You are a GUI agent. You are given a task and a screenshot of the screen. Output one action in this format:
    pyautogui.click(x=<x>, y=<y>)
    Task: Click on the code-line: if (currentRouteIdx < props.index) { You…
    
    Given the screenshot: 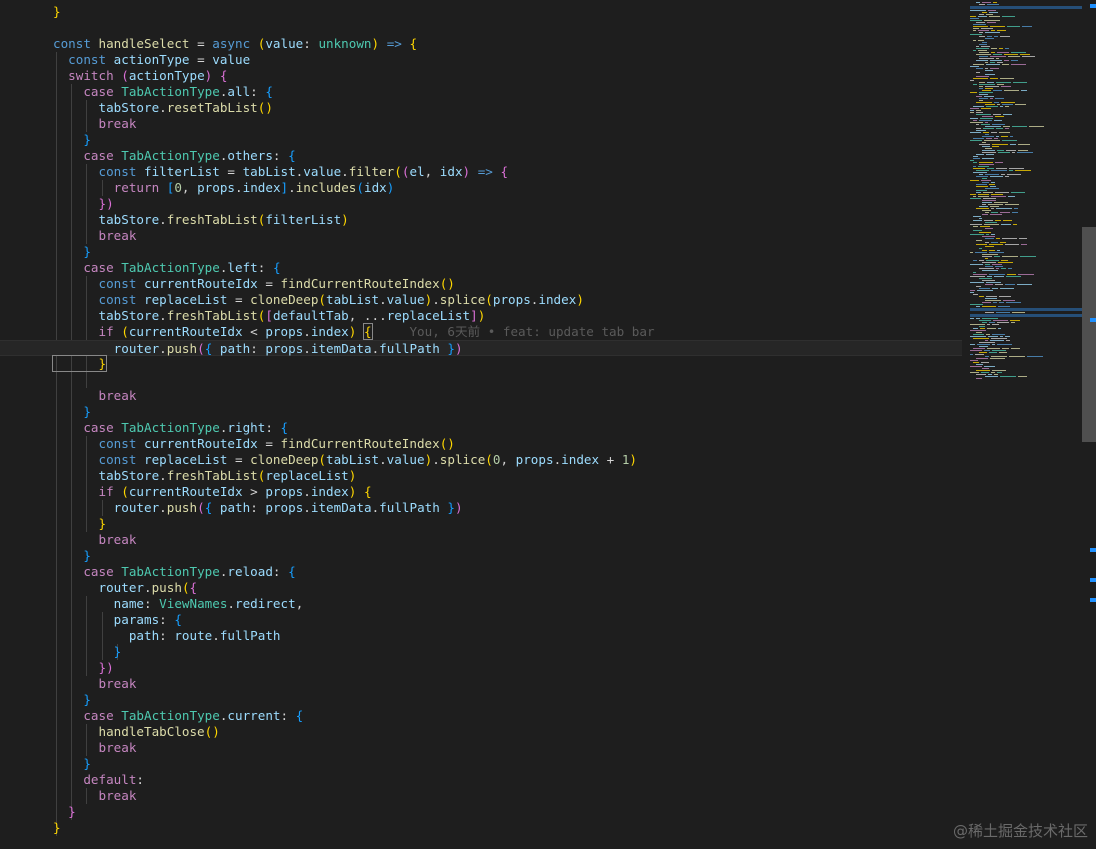 What is the action you would take?
    pyautogui.click(x=481, y=331)
    